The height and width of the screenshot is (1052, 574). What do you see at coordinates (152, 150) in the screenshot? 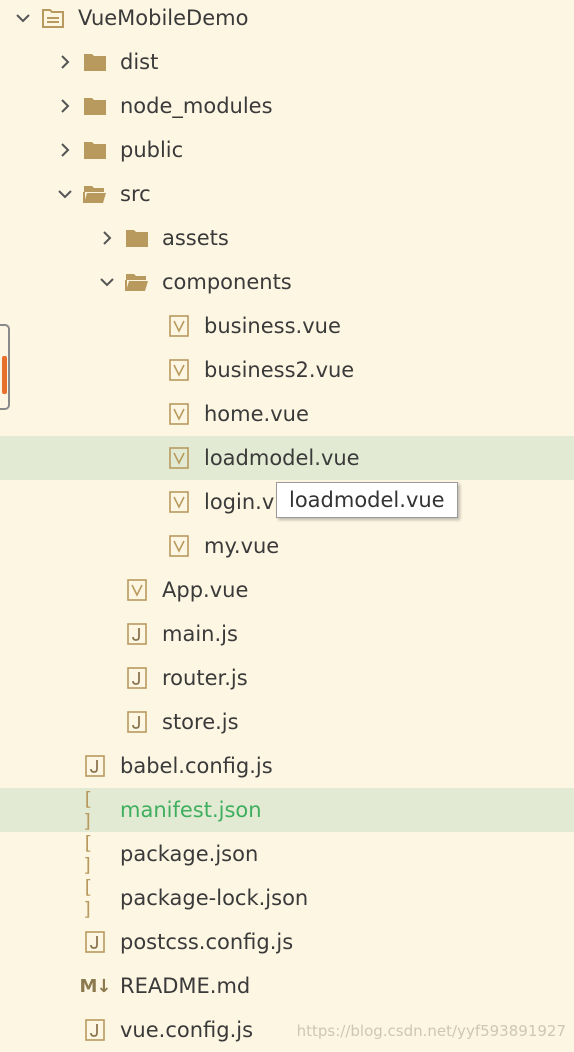
I see `tree-item-label: public` at bounding box center [152, 150].